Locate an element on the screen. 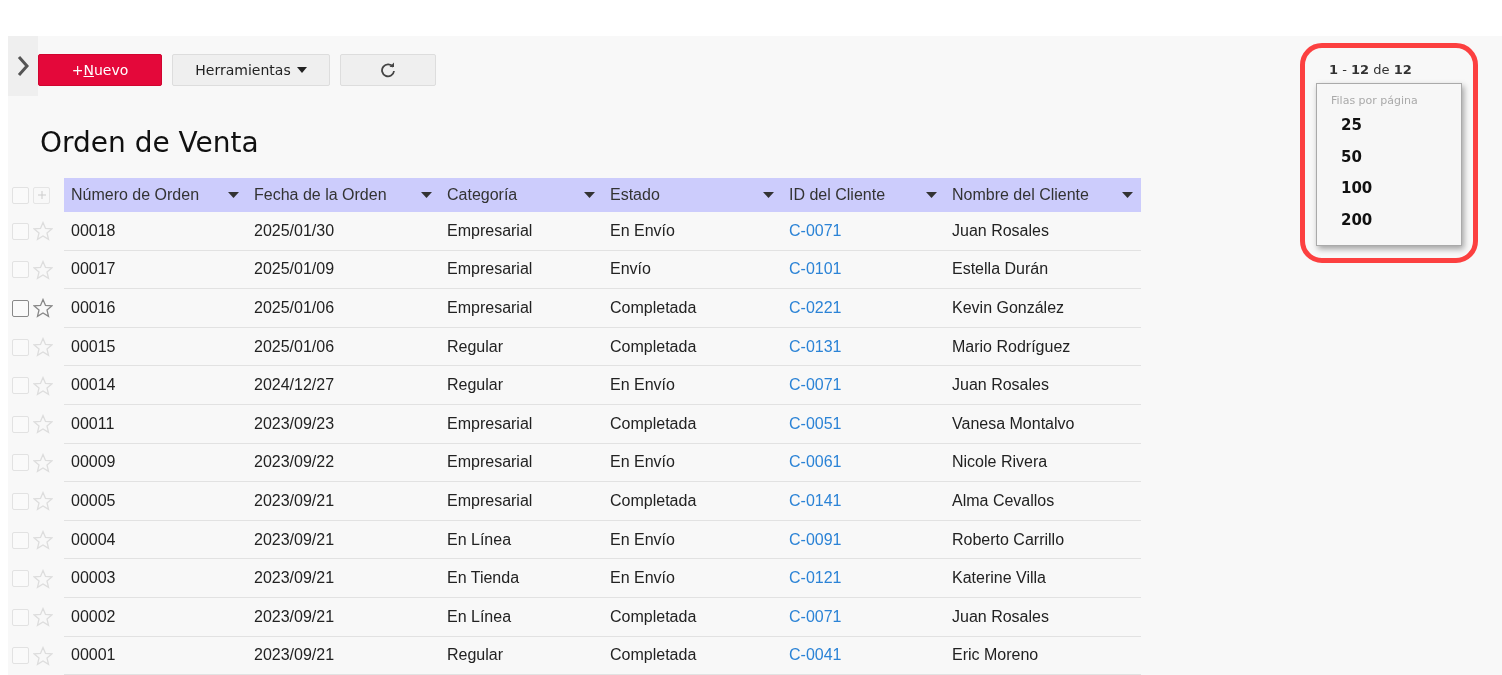 This screenshot has width=1502, height=675. table-cell: 2025/01/09 is located at coordinates (294, 269).